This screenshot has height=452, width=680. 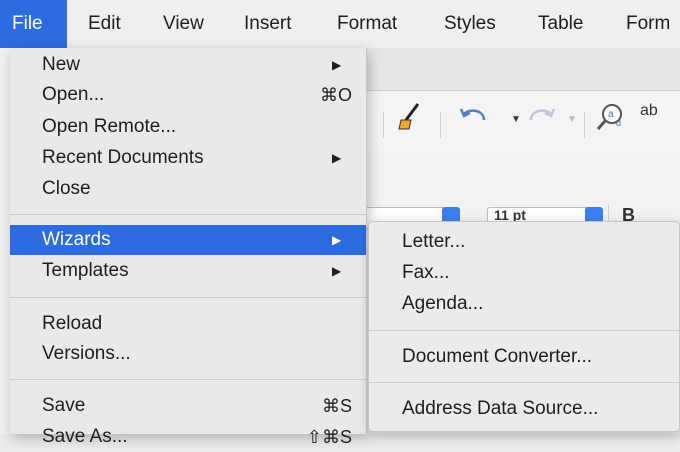 What do you see at coordinates (72, 323) in the screenshot?
I see `menu-item-label: Reload` at bounding box center [72, 323].